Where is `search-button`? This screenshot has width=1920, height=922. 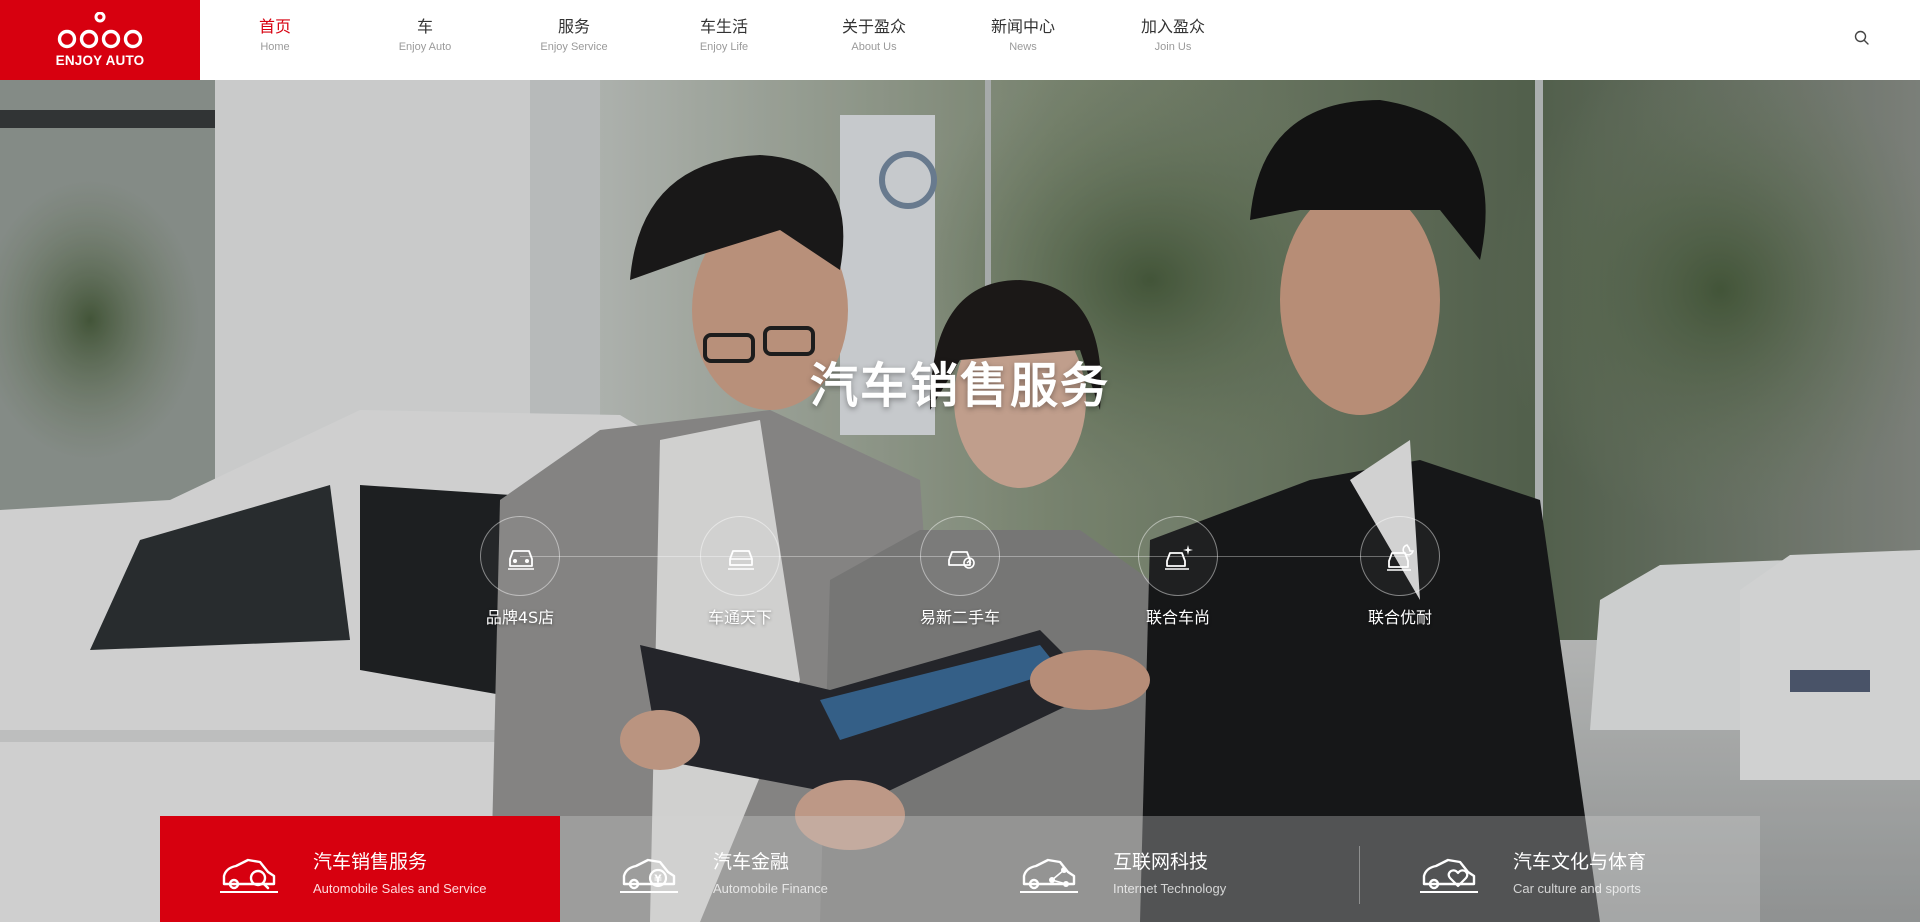 search-button is located at coordinates (1862, 38).